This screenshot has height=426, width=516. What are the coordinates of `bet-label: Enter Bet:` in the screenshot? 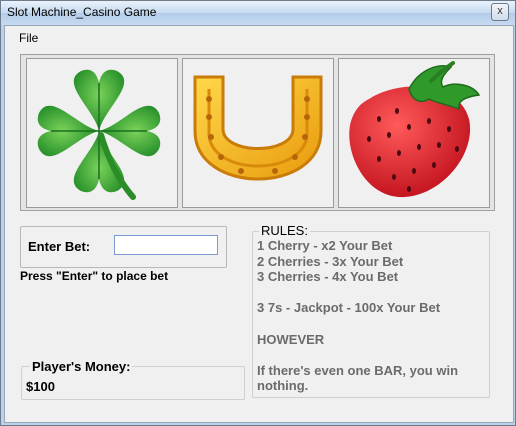 It's located at (59, 246).